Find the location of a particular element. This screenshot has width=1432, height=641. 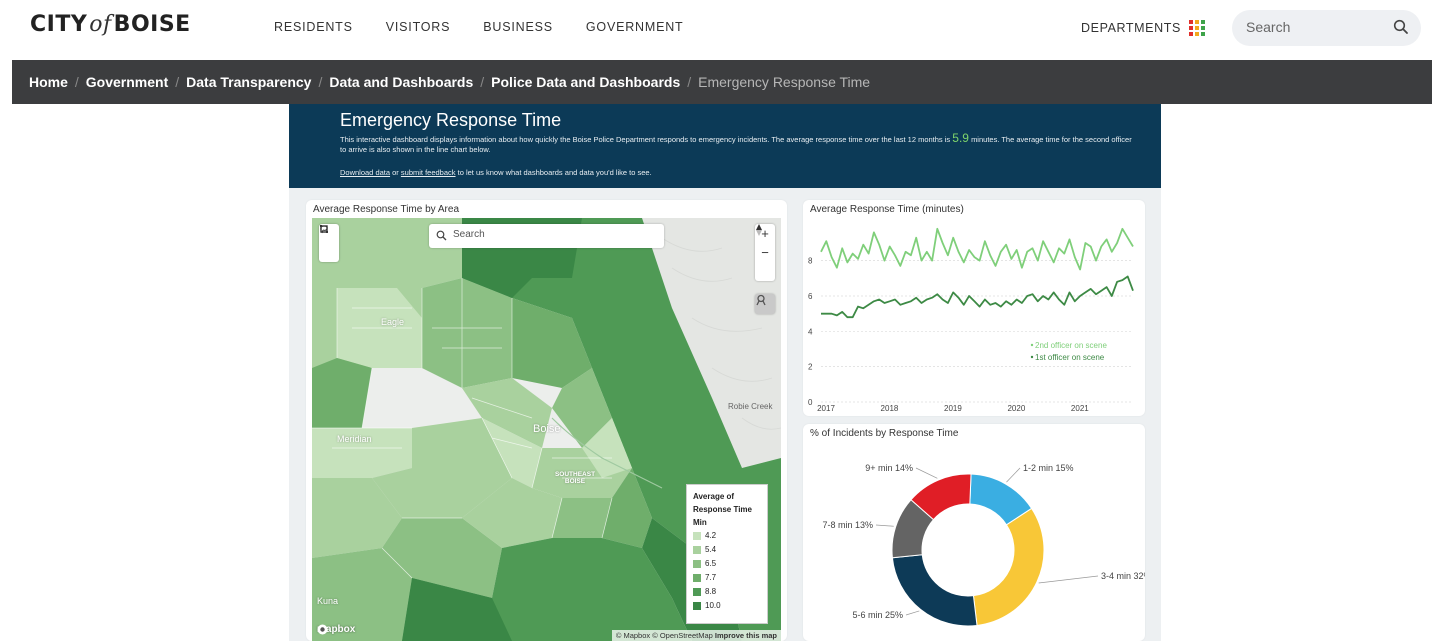

draw-tools is located at coordinates (329, 243).